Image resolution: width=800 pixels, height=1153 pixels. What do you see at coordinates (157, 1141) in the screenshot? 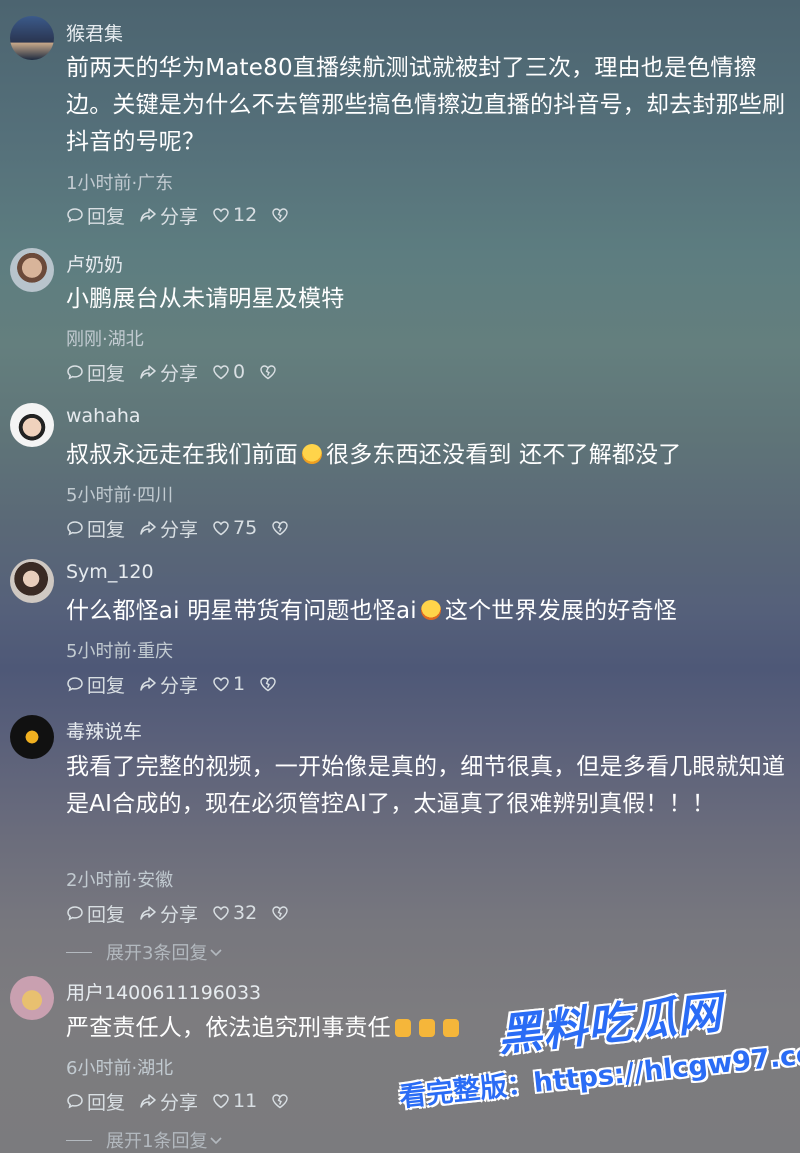
I see `expand-replies-label: 展开1条回复` at bounding box center [157, 1141].